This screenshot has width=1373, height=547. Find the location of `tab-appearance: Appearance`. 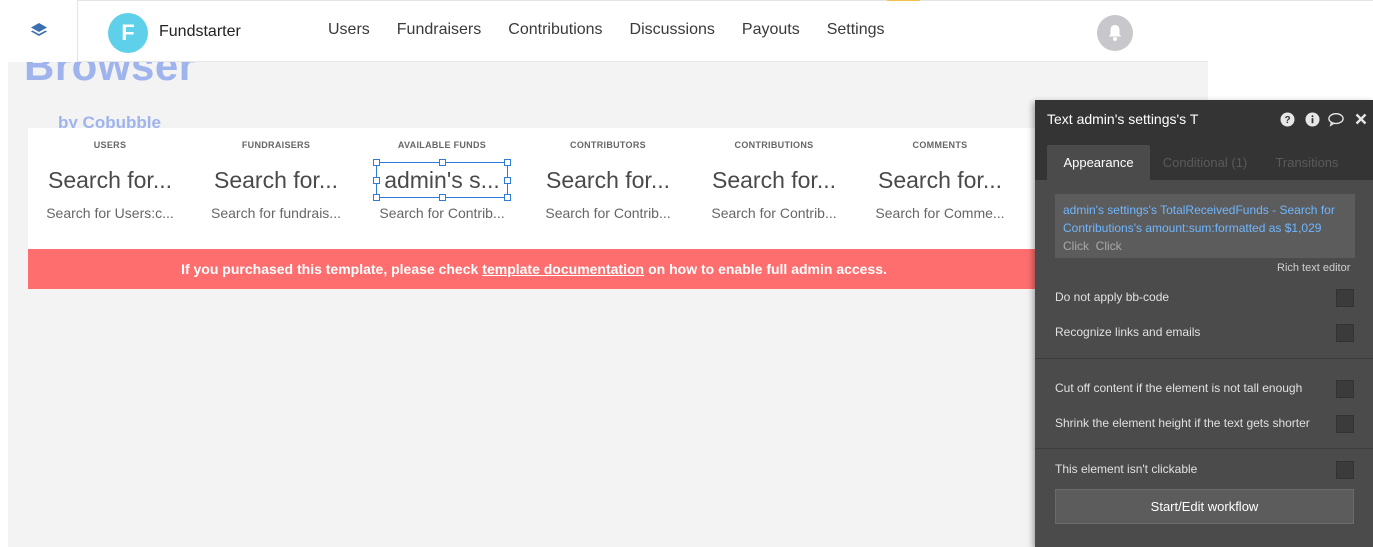

tab-appearance: Appearance is located at coordinates (1098, 162).